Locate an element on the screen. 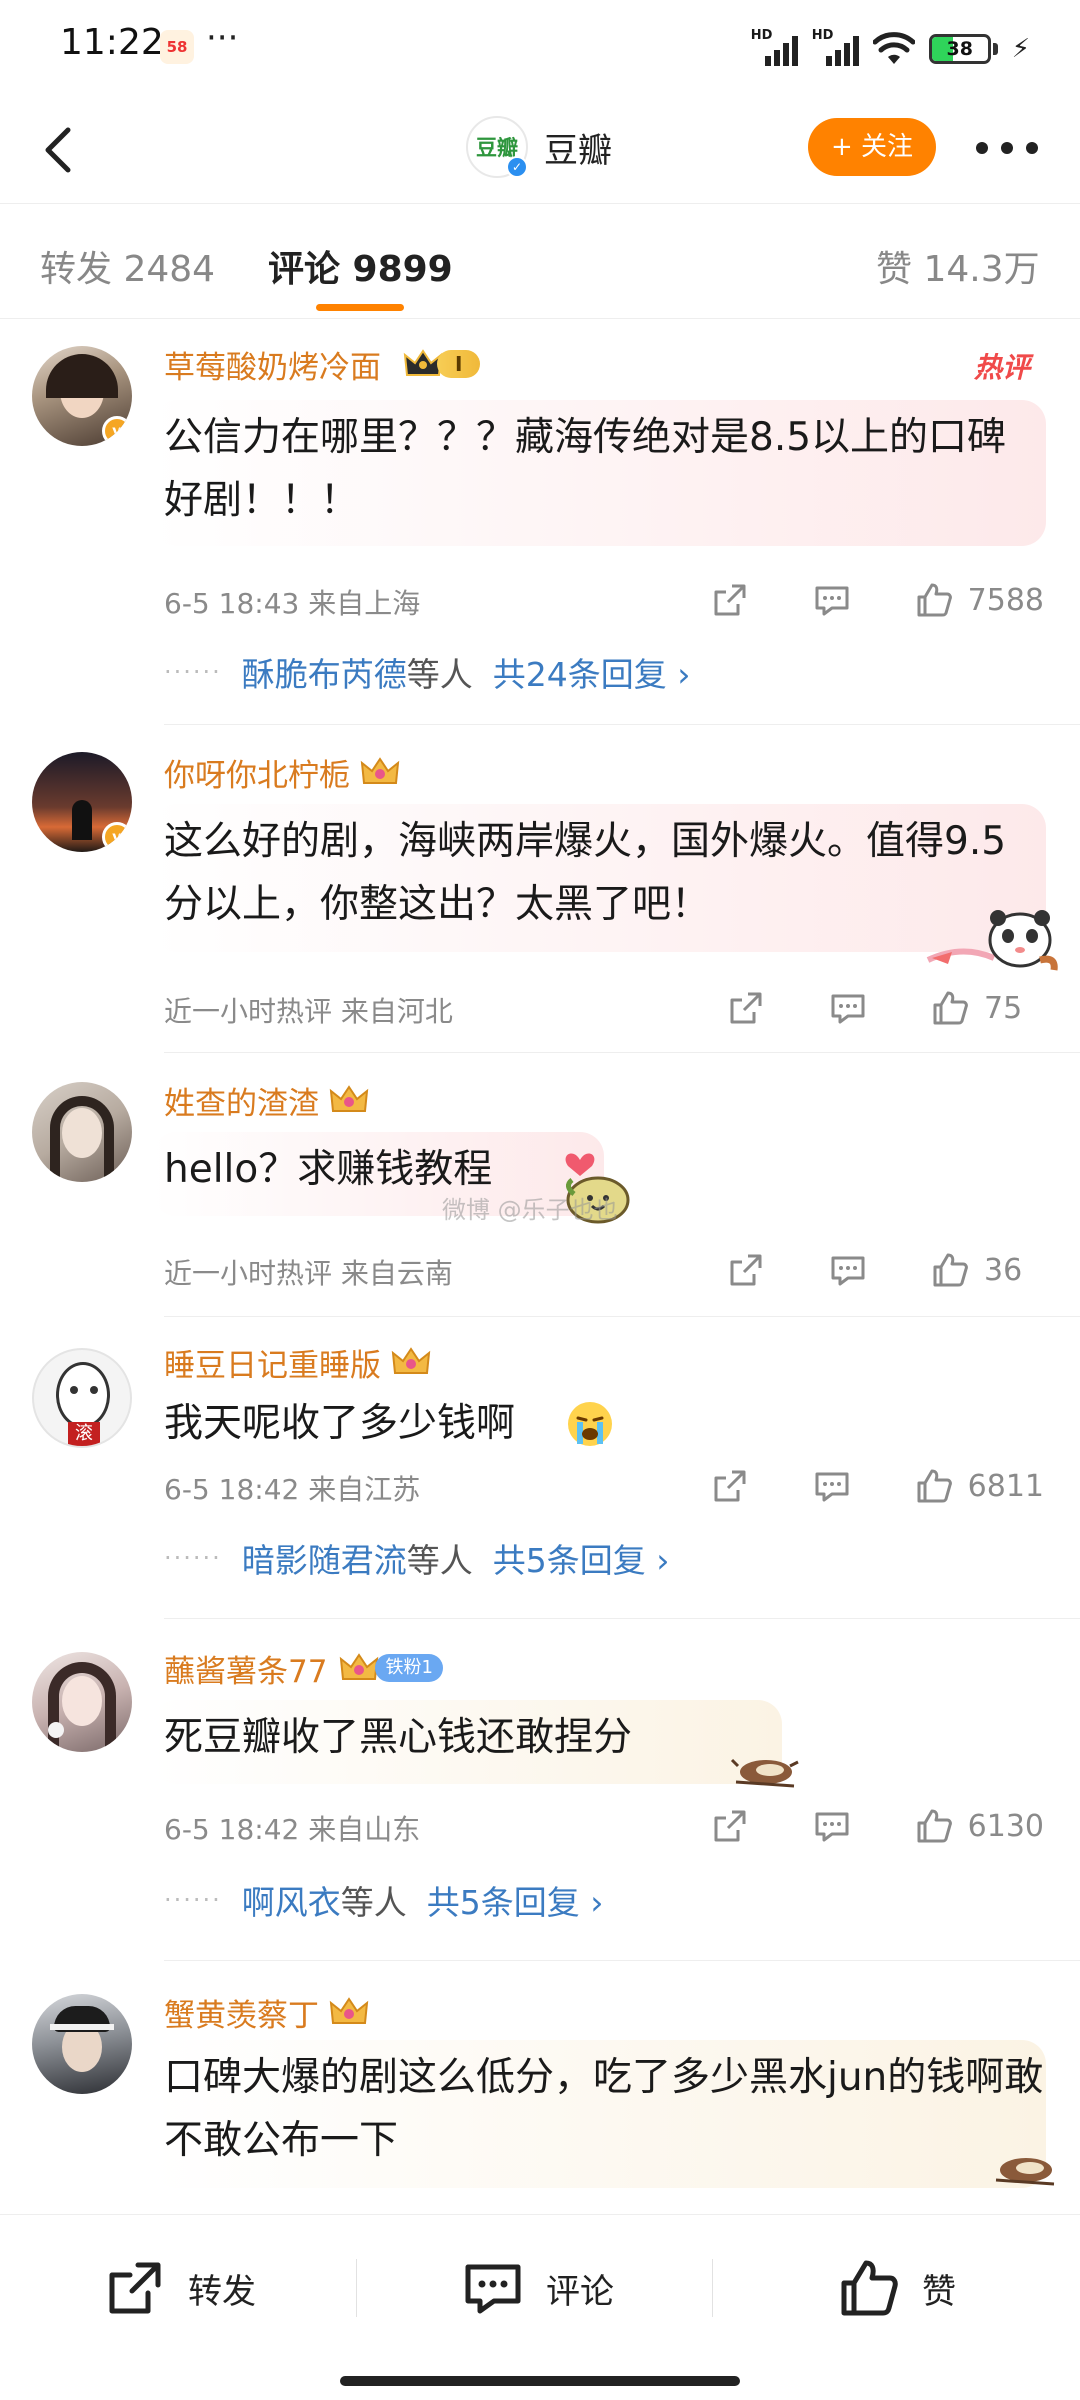 Image resolution: width=1080 pixels, height=2400 pixels. status-time: 11:22 is located at coordinates (112, 42).